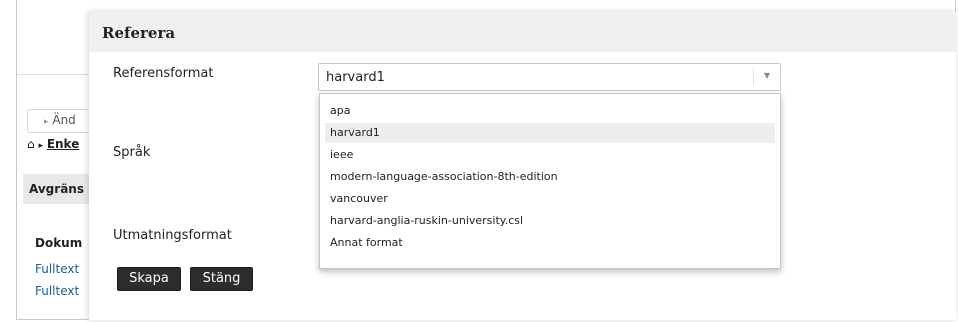  What do you see at coordinates (63, 144) in the screenshot?
I see `breadcrumb-link: Enke` at bounding box center [63, 144].